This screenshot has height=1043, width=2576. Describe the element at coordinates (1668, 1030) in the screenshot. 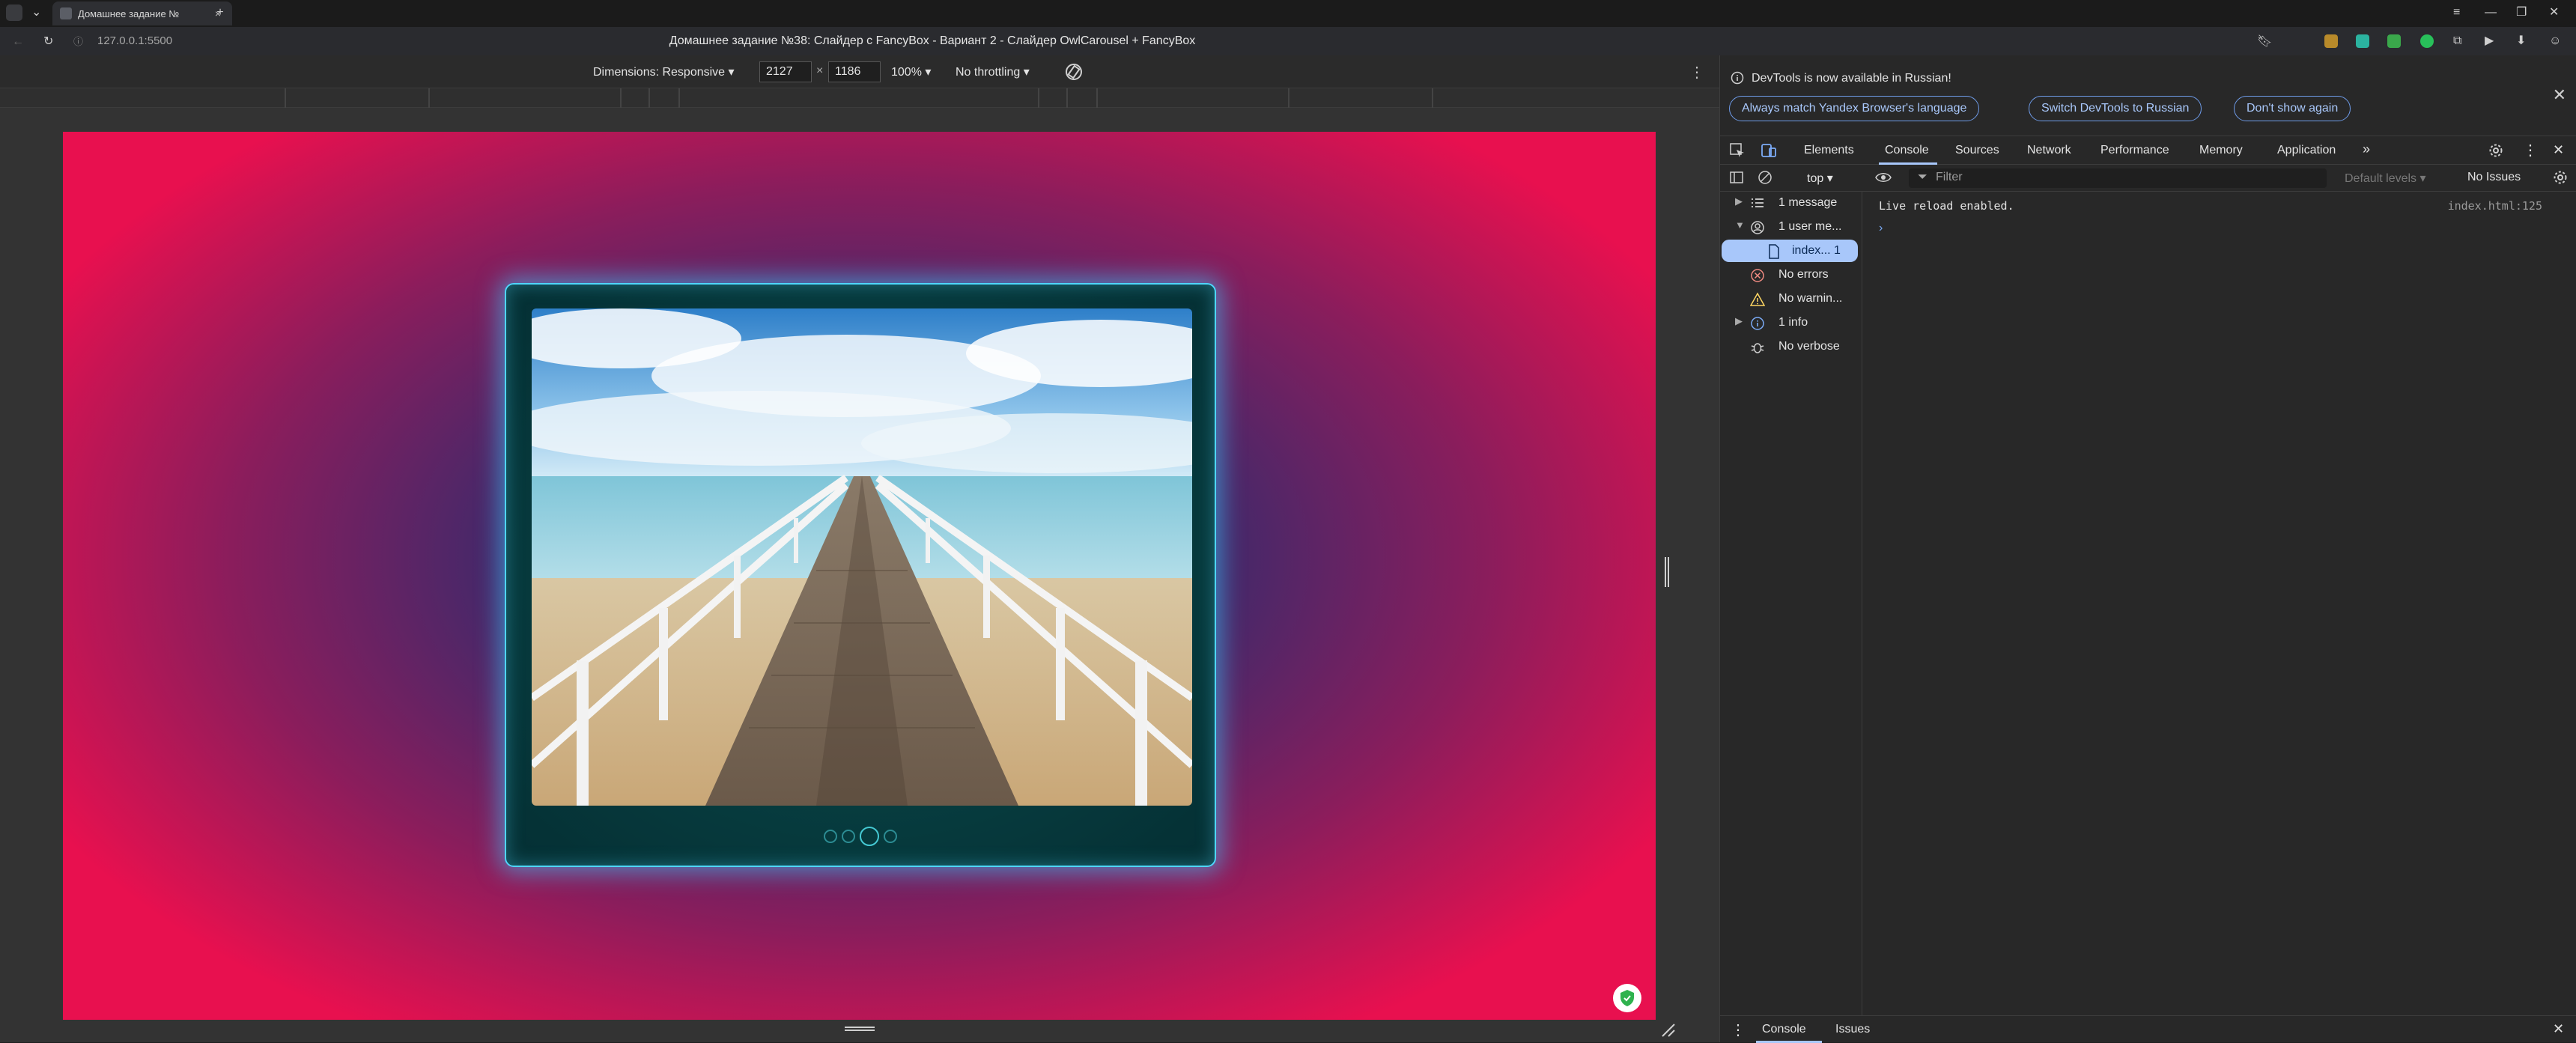

I see `resize-handle-corner` at that location.